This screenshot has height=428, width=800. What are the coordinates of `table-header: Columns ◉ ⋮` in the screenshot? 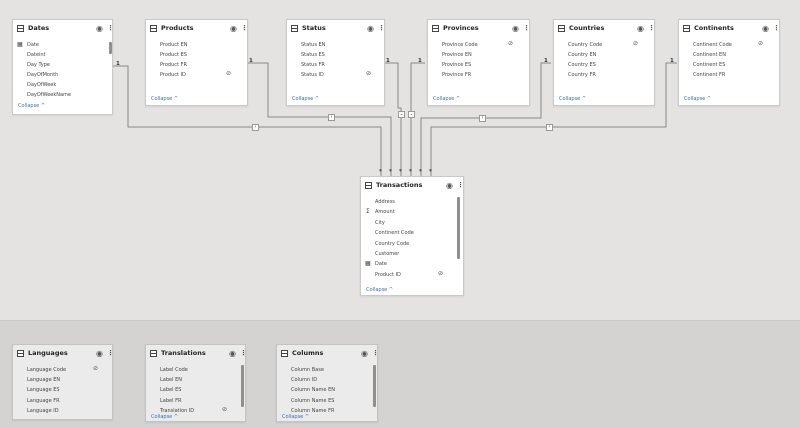 It's located at (328, 354).